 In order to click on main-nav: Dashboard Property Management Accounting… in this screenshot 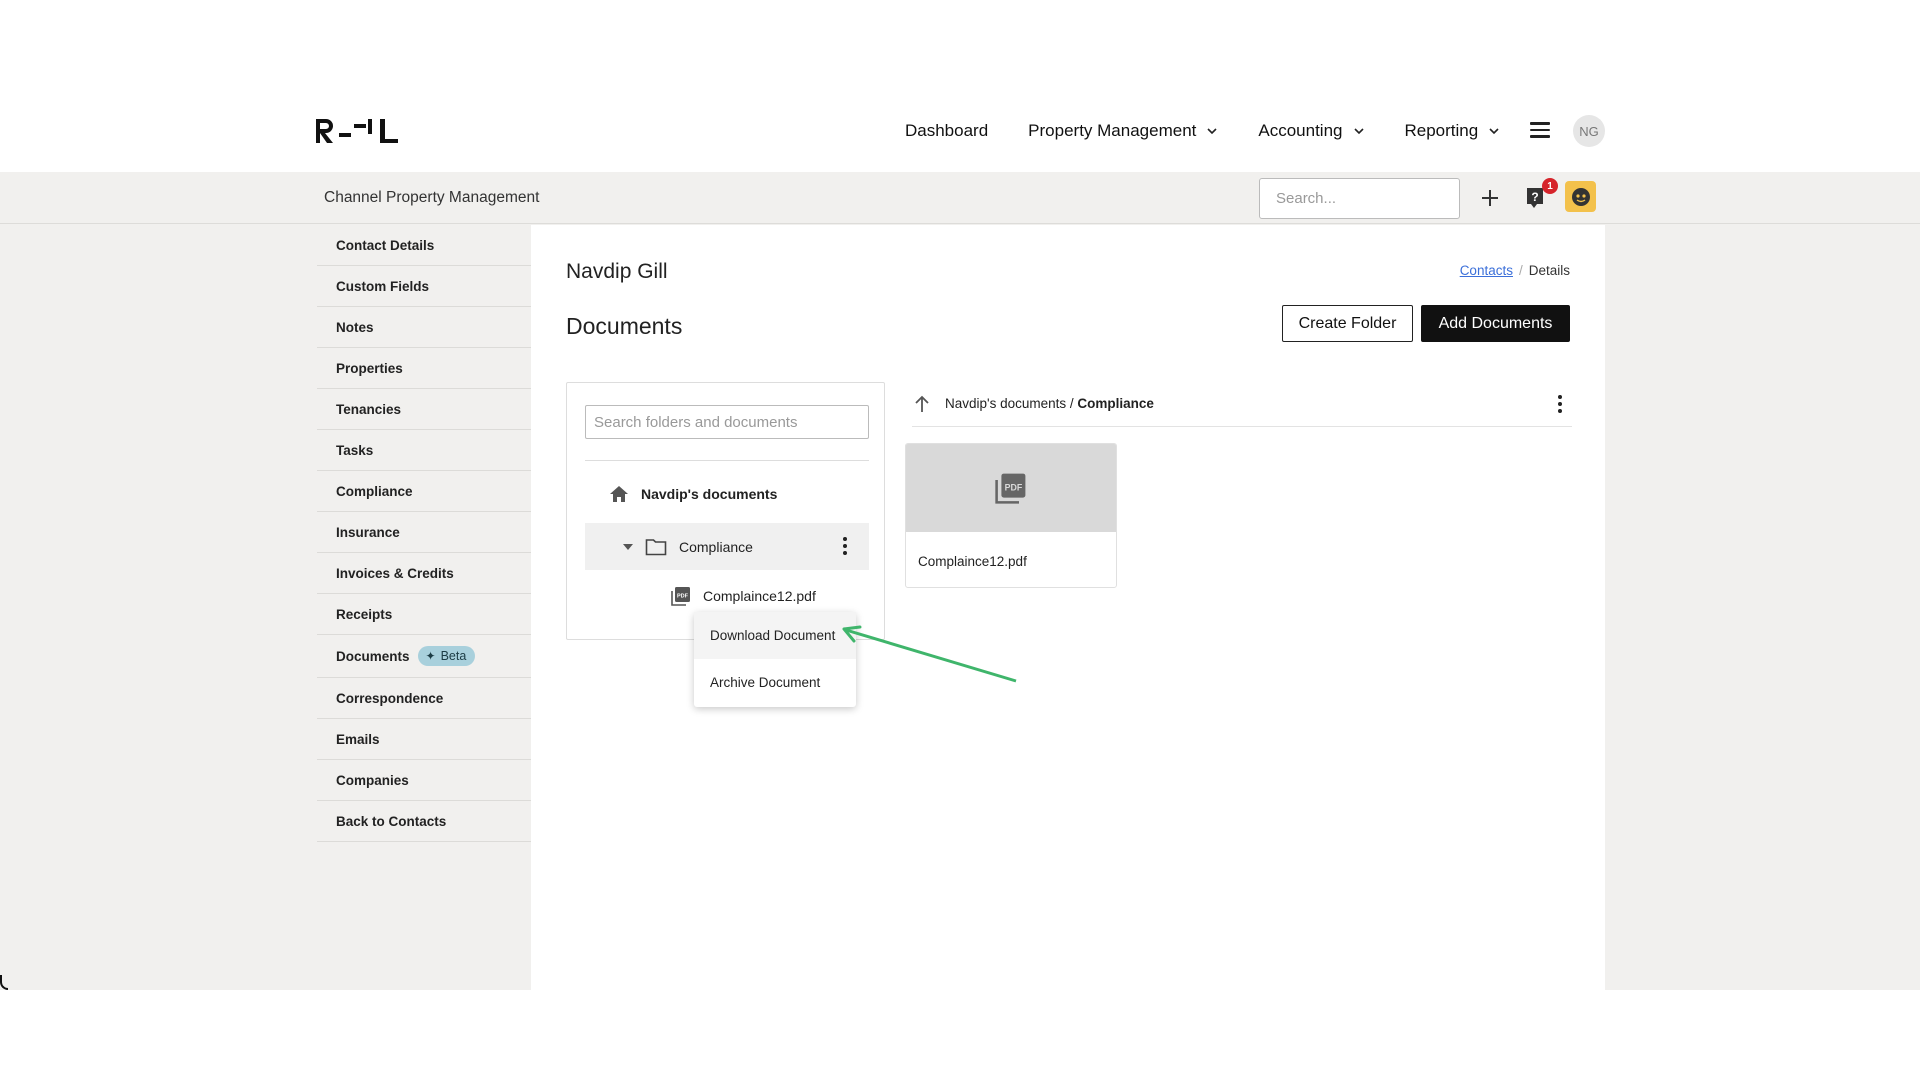, I will do `click(1222, 131)`.